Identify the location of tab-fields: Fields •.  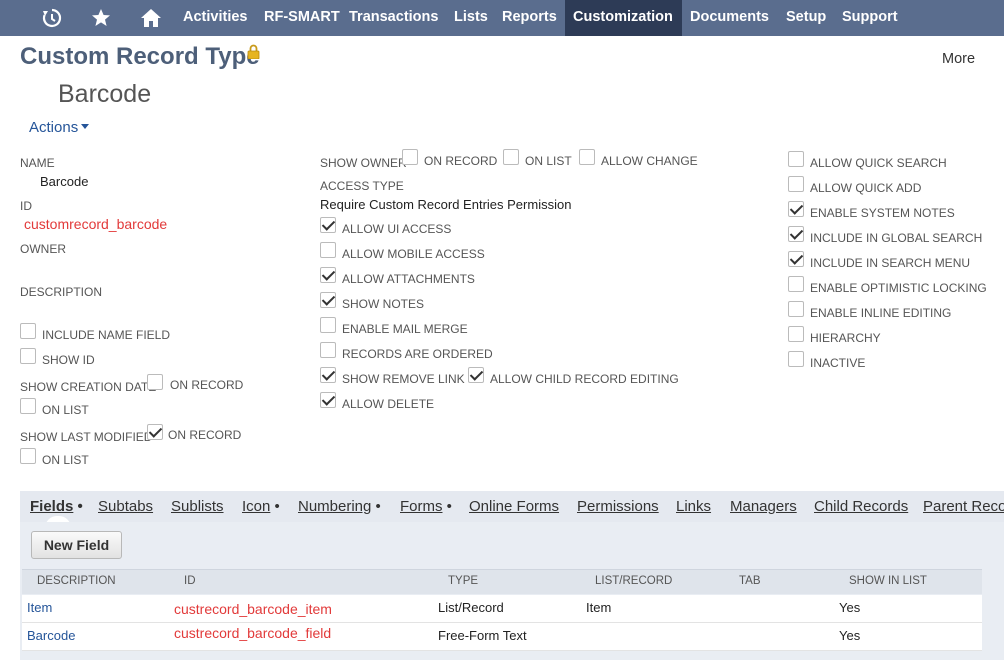
(56, 506).